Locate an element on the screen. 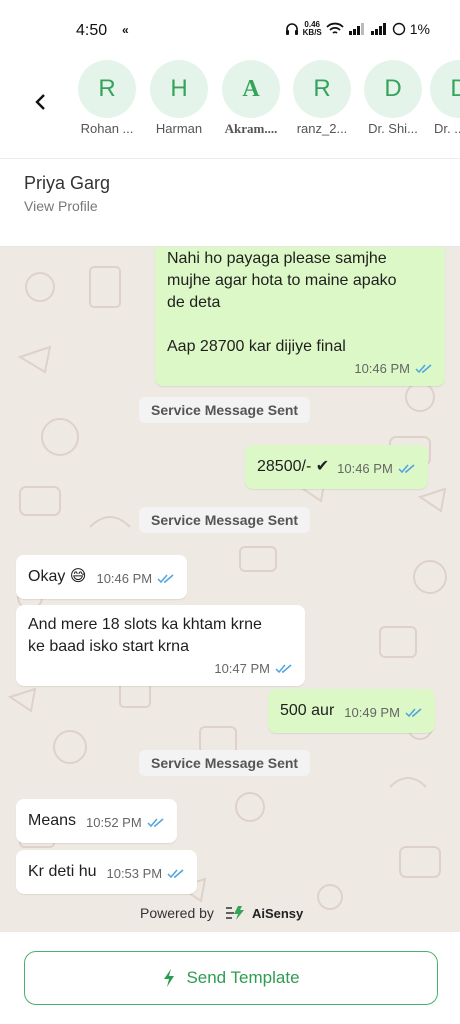 The width and height of the screenshot is (460, 1024). aisensy-logo-icon is located at coordinates (234, 913).